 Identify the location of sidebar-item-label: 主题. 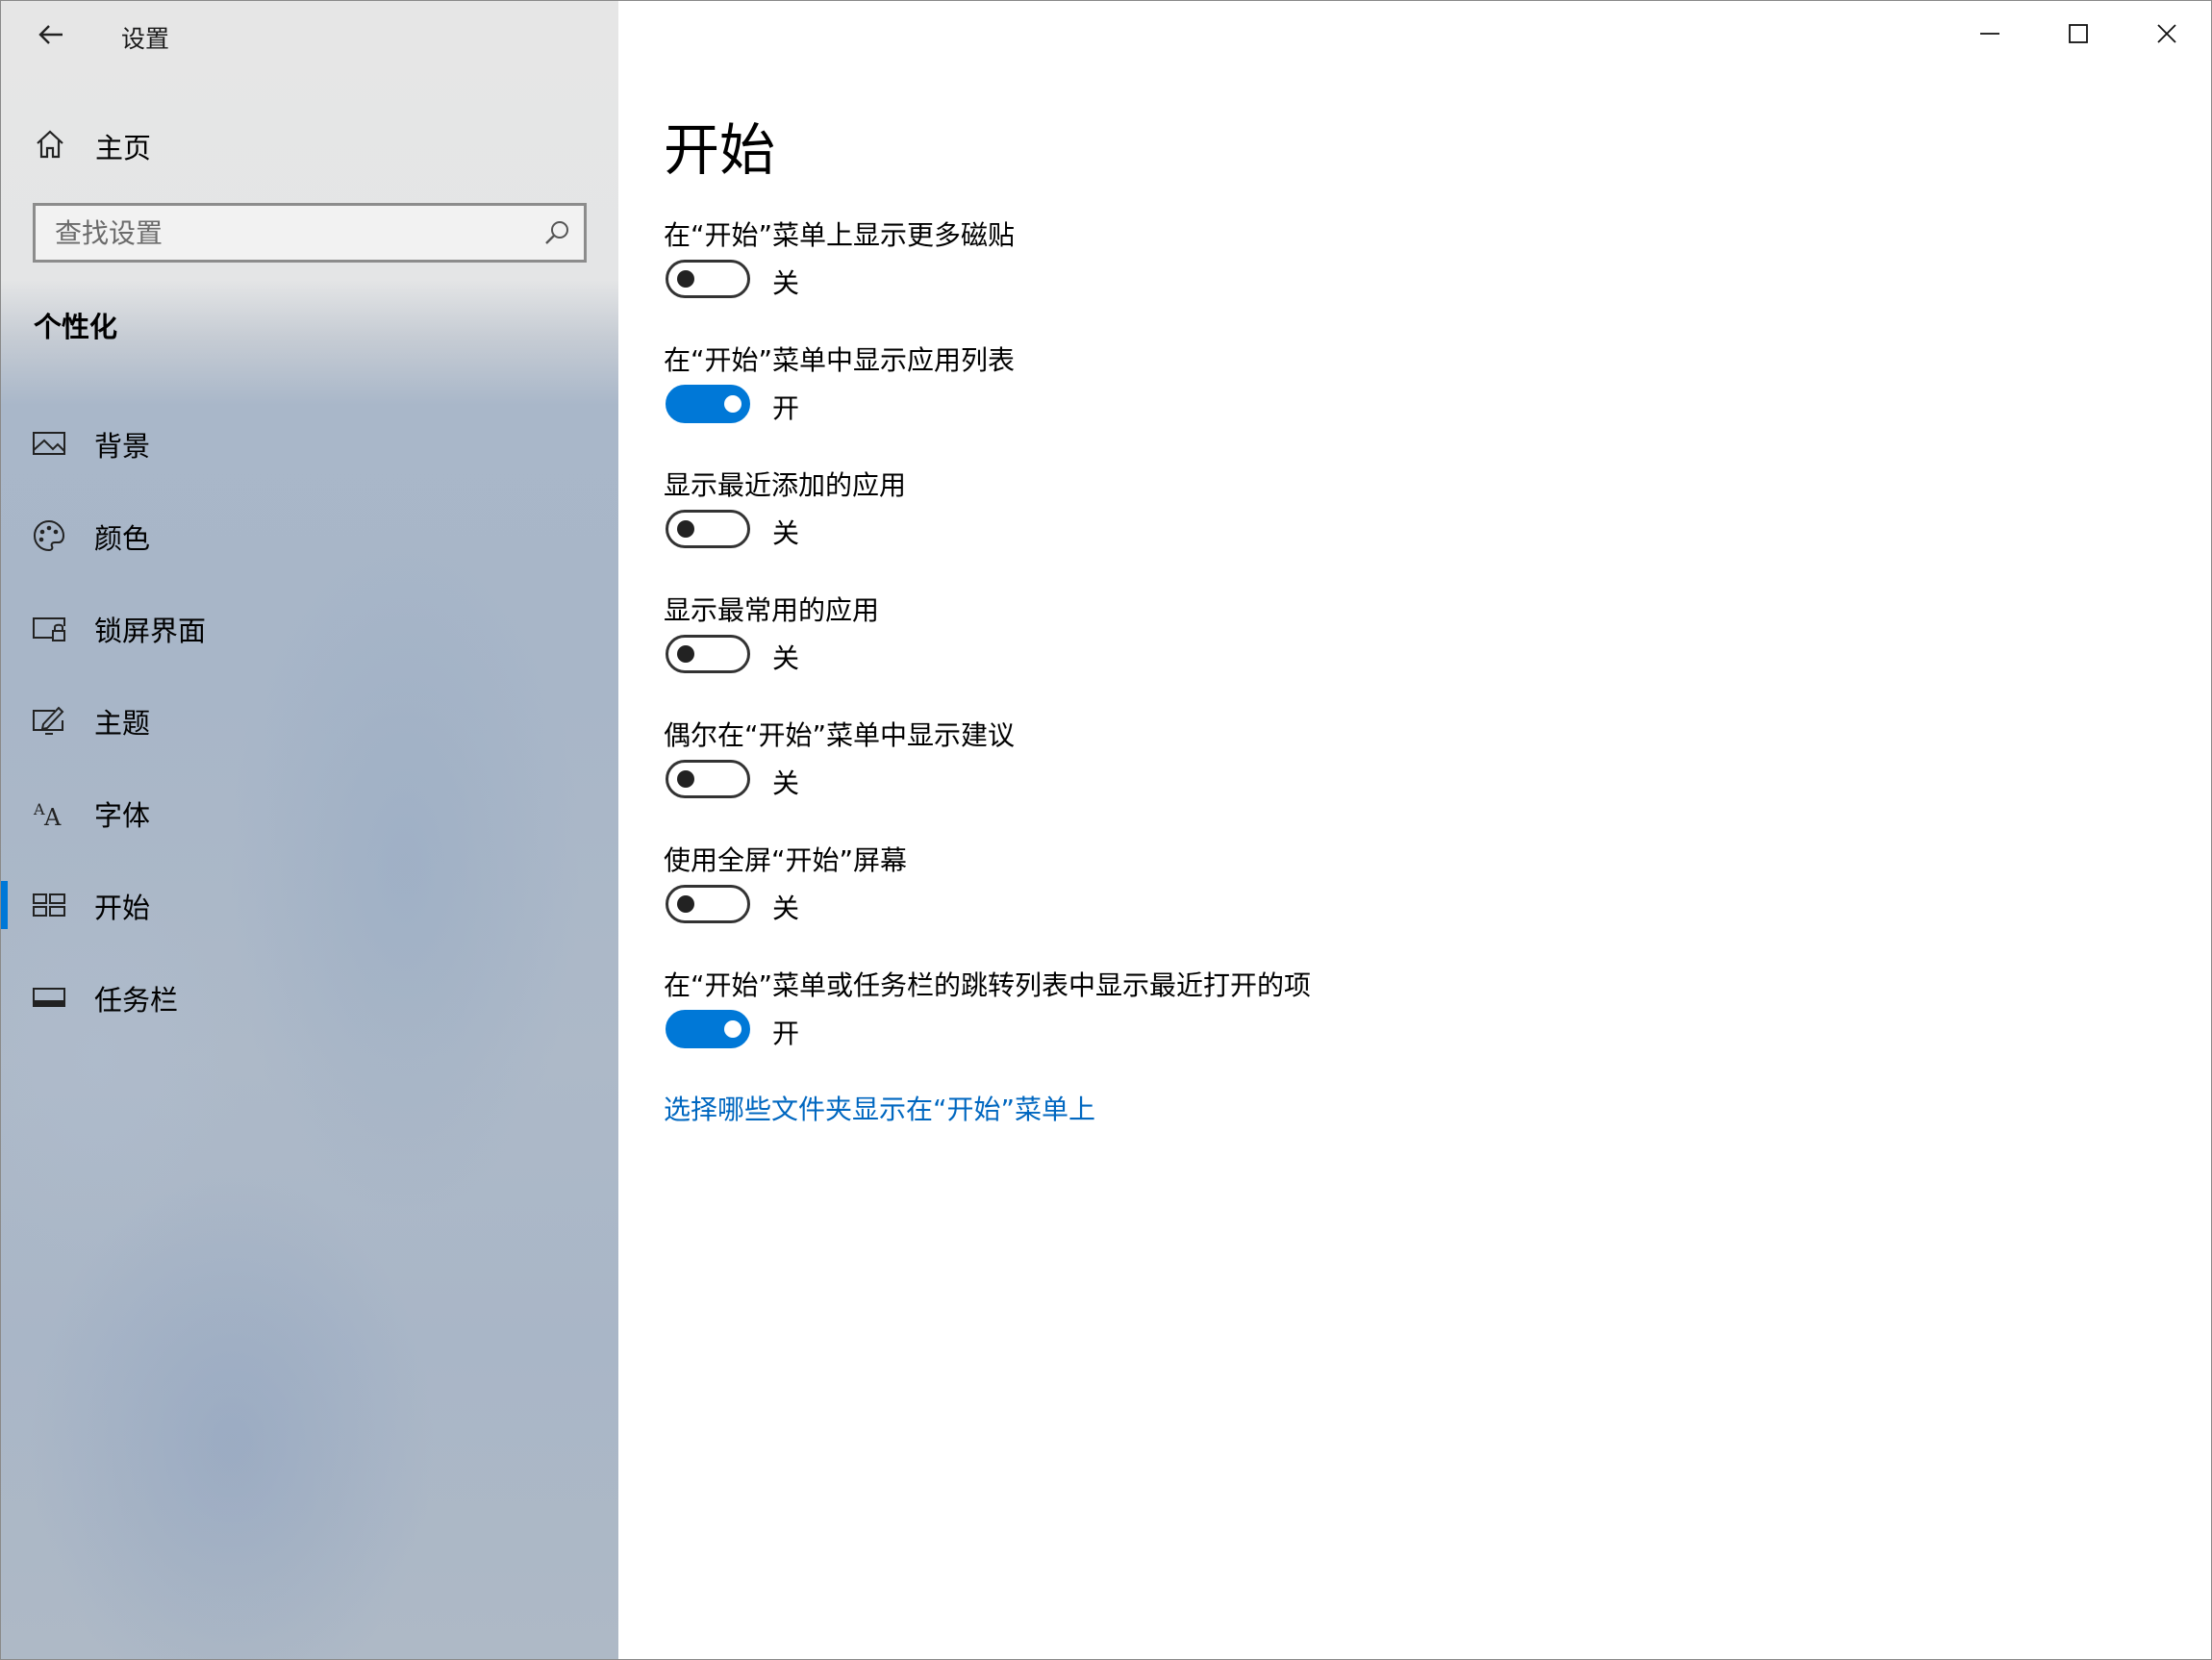
(123, 723).